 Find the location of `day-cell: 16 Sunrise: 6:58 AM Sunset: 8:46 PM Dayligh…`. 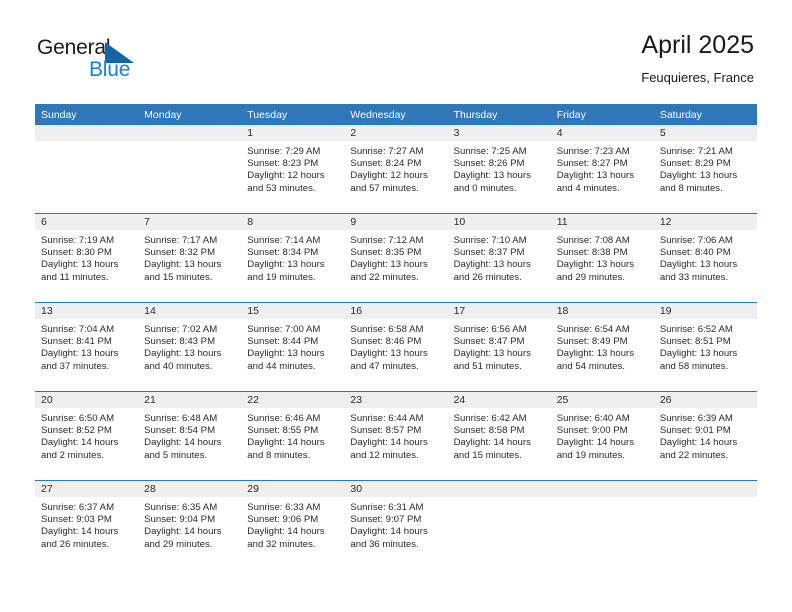

day-cell: 16 Sunrise: 6:58 AM Sunset: 8:46 PM Dayligh… is located at coordinates (396, 347).